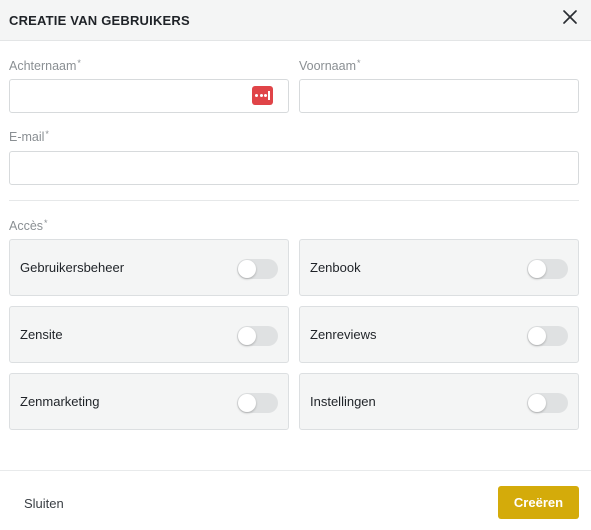 This screenshot has width=591, height=530. What do you see at coordinates (99, 20) in the screenshot?
I see `dialog-title: CREATIE VAN GEBRUIKERS` at bounding box center [99, 20].